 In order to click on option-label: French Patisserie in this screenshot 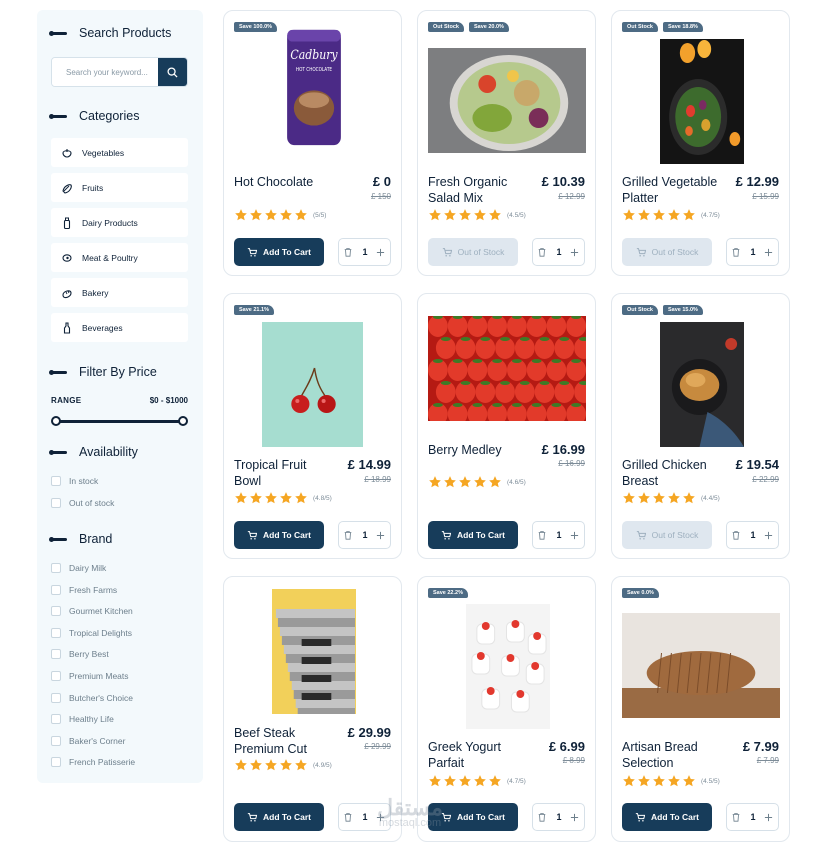, I will do `click(102, 762)`.